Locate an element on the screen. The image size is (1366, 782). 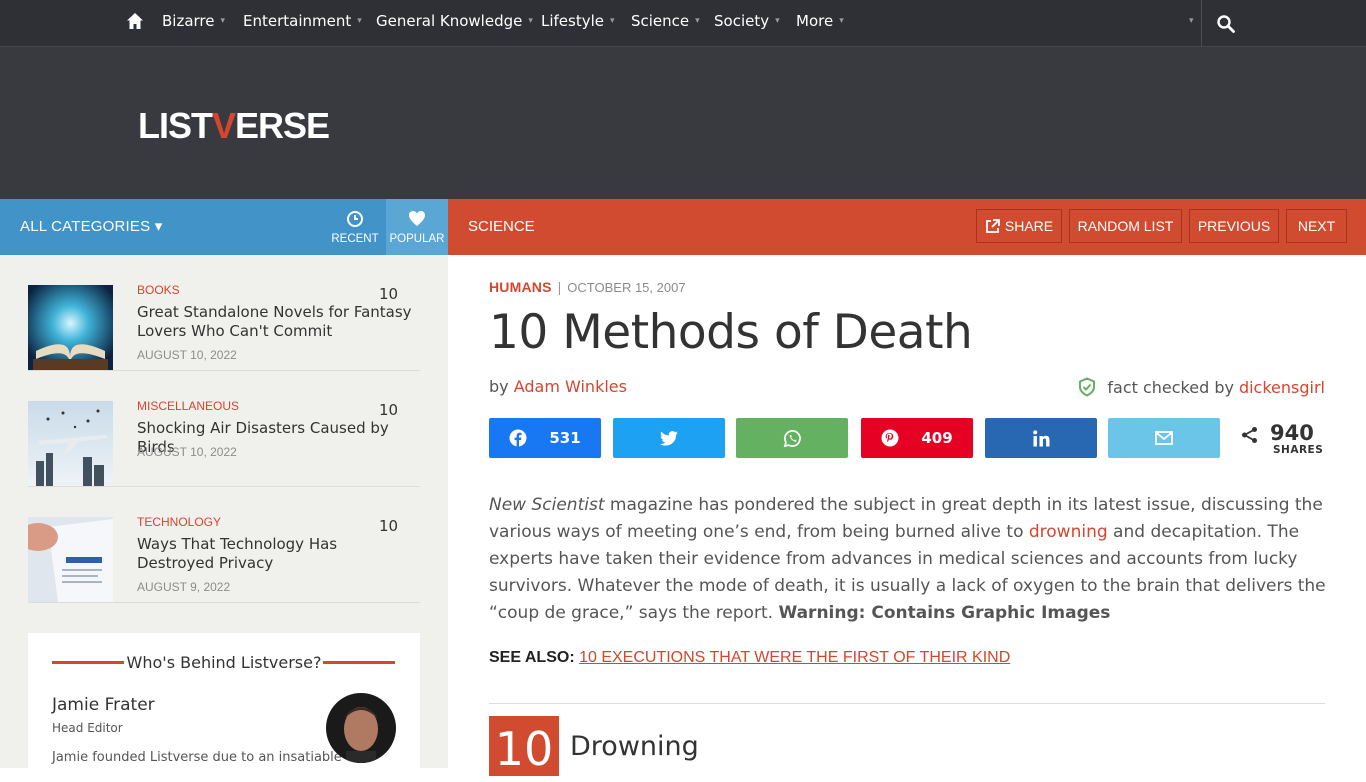
divider is located at coordinates (907, 703).